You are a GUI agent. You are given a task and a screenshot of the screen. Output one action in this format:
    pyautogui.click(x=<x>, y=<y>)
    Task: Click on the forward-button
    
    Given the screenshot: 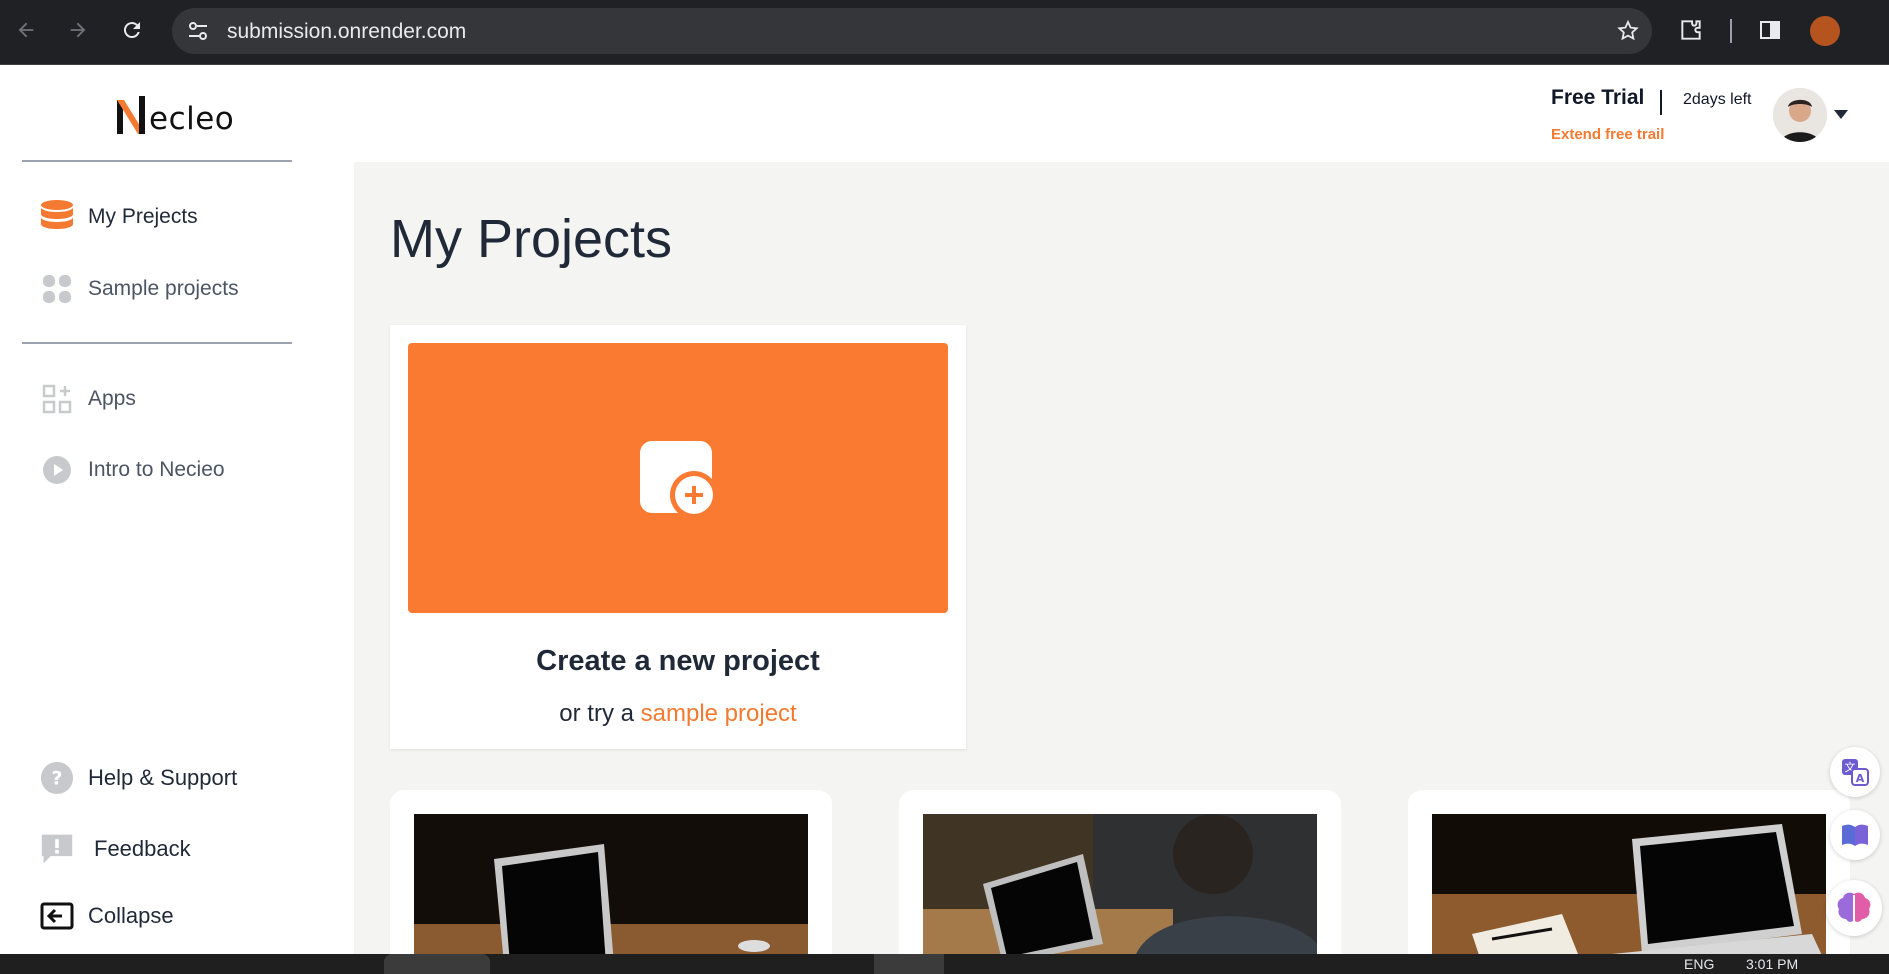 What is the action you would take?
    pyautogui.click(x=78, y=30)
    